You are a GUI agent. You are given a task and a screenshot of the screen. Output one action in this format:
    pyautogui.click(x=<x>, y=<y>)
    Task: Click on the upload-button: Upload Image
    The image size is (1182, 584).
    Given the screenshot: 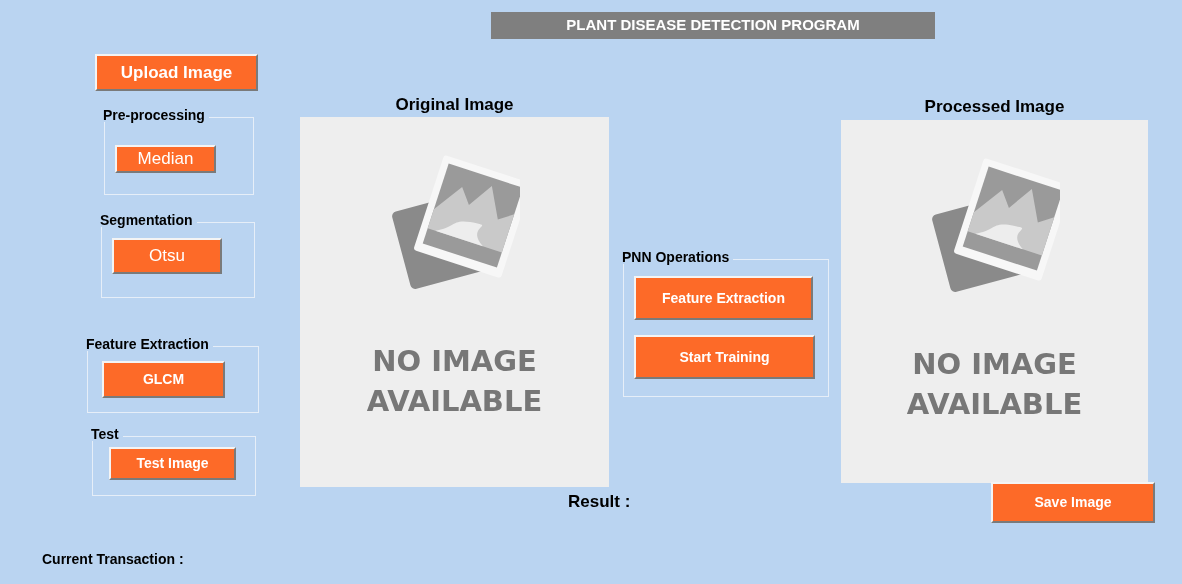 What is the action you would take?
    pyautogui.click(x=176, y=72)
    